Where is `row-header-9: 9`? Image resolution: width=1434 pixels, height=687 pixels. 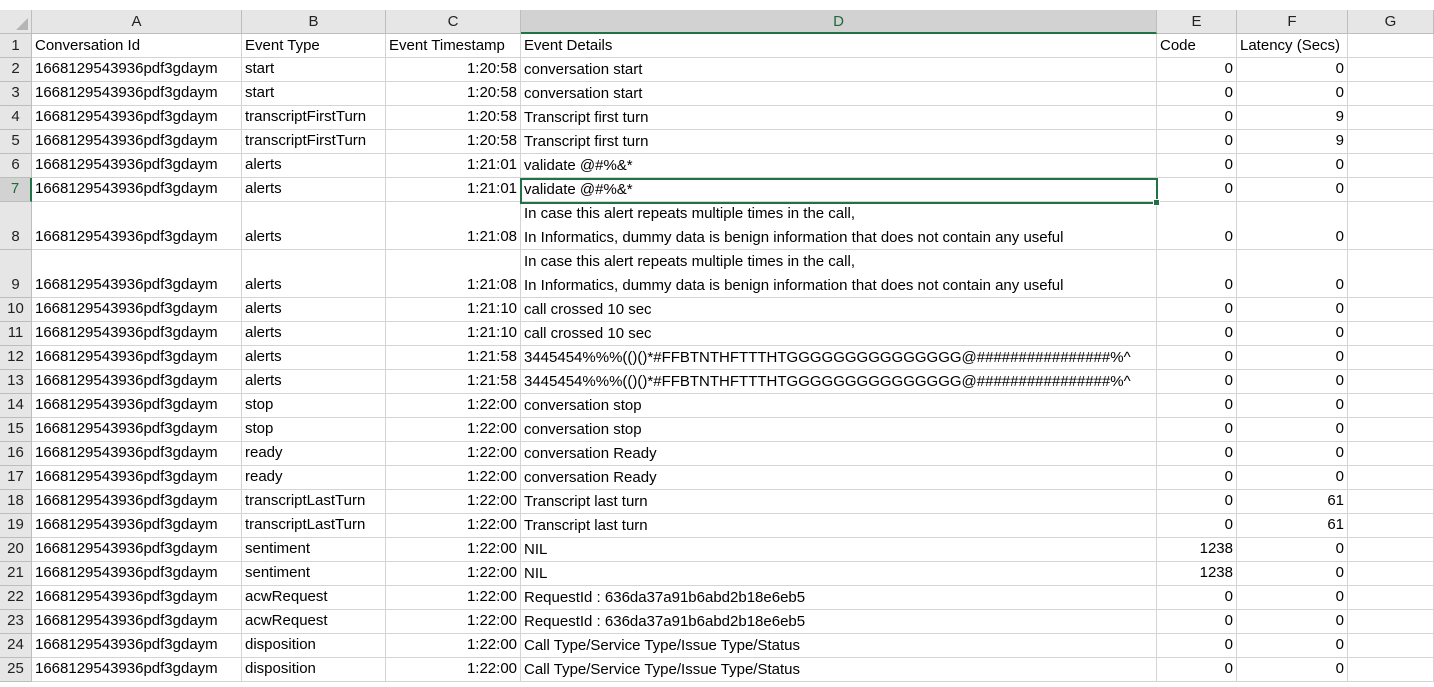 row-header-9: 9 is located at coordinates (16, 274).